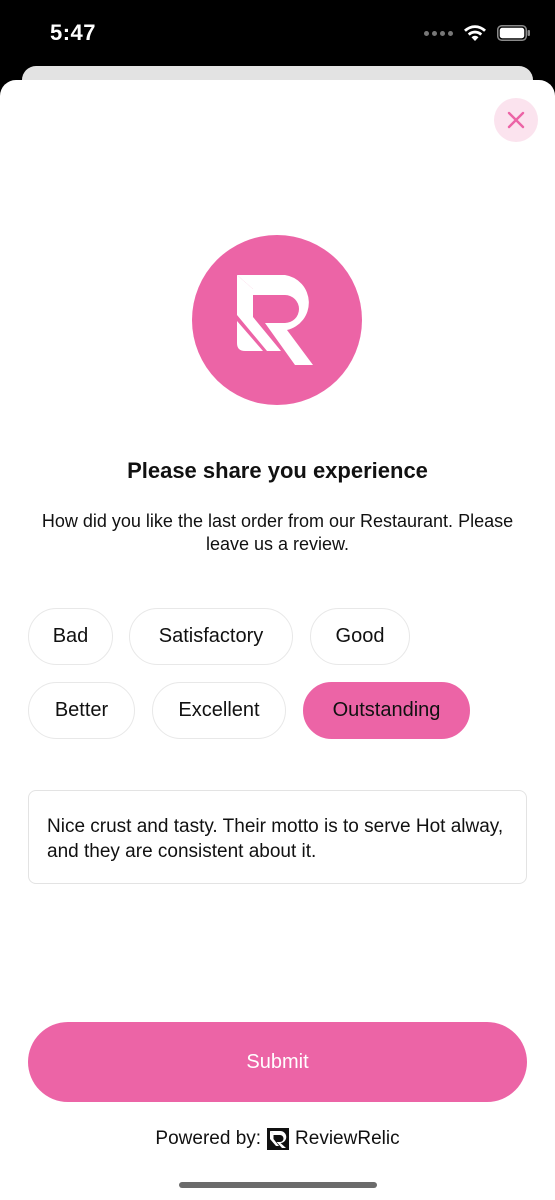 Image resolution: width=555 pixels, height=1200 pixels. Describe the element at coordinates (360, 636) in the screenshot. I see `rating-chip-good: Good` at that location.